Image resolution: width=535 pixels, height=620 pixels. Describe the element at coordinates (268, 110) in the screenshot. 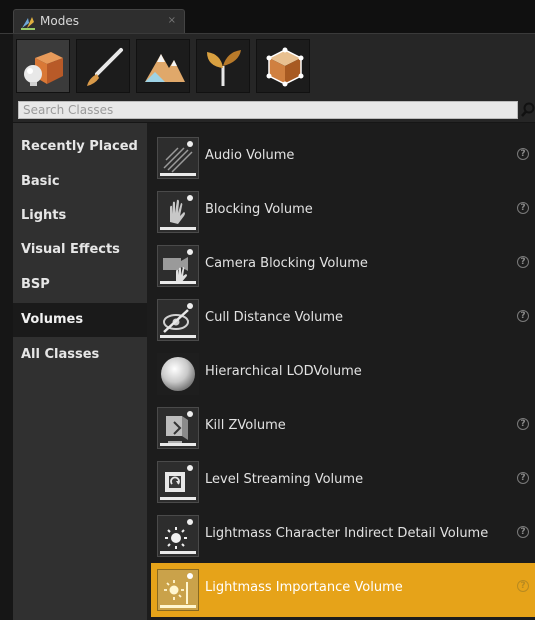

I see `search-input` at that location.